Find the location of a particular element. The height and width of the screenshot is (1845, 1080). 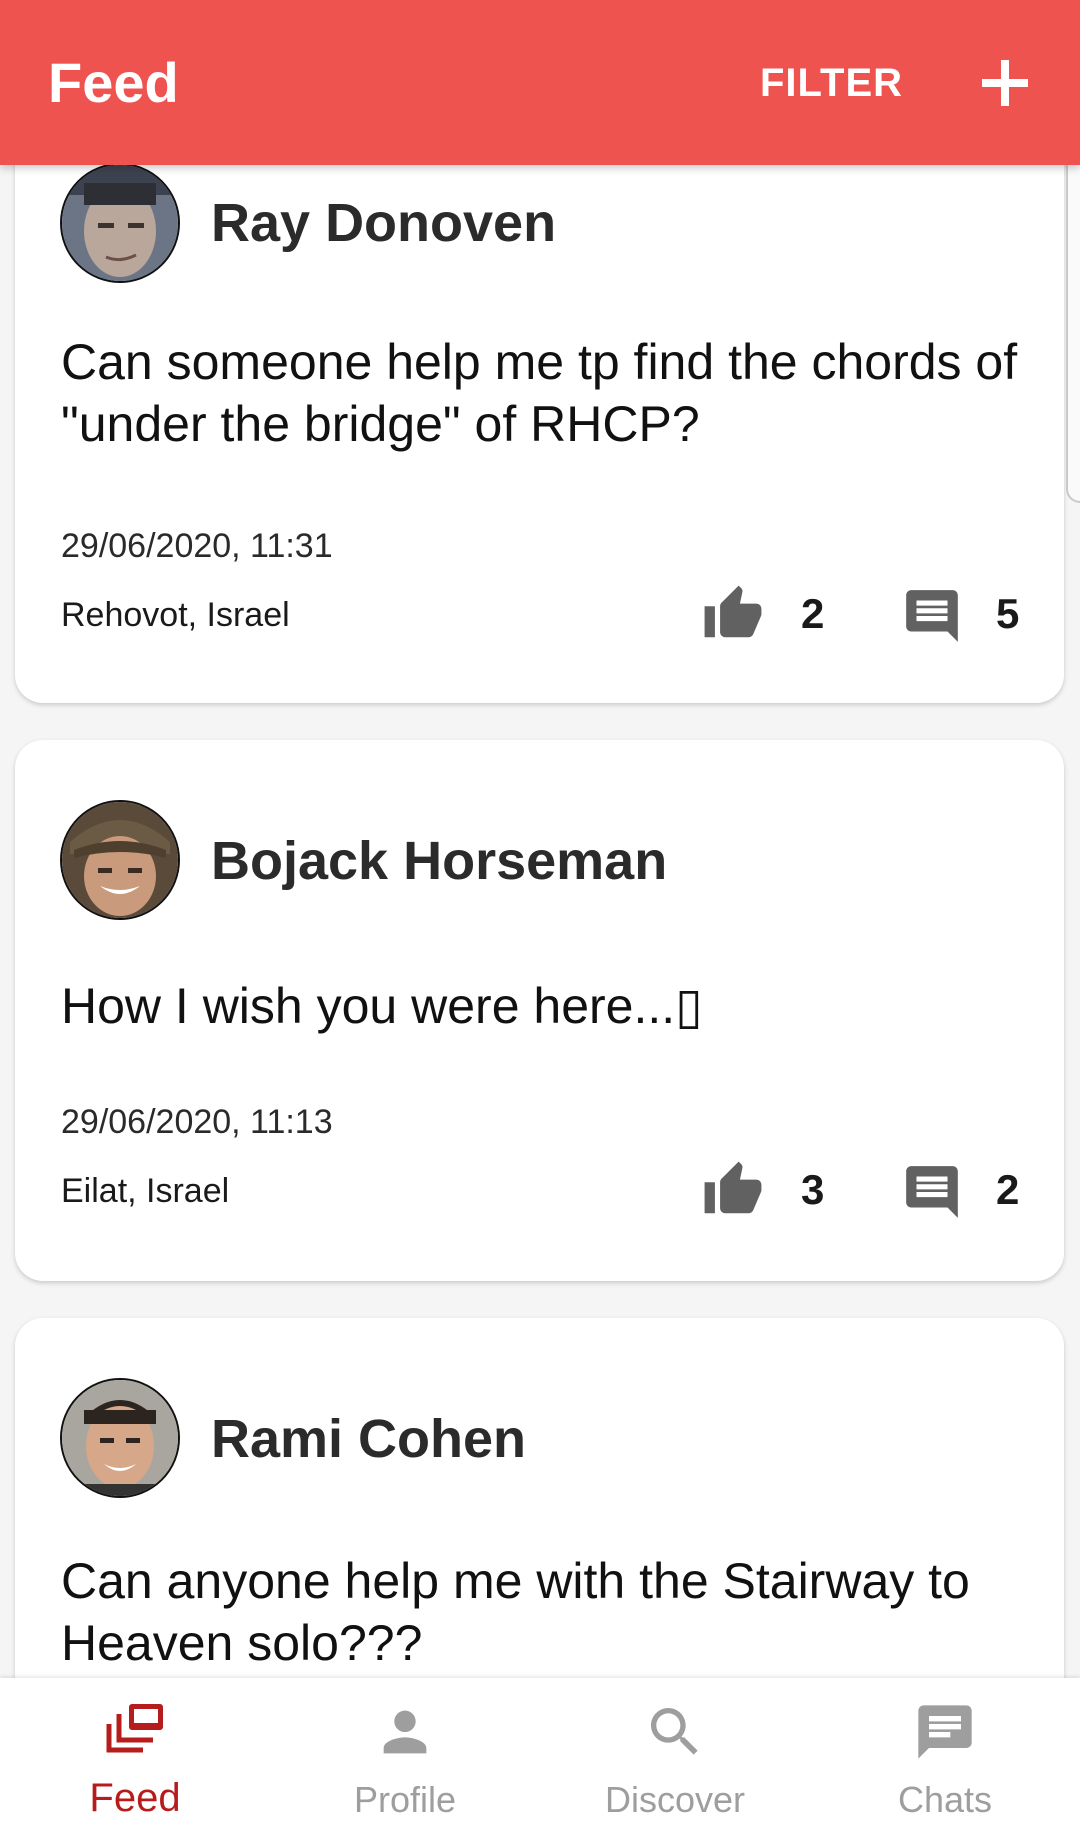

author-name: Bojack Horseman is located at coordinates (439, 861).